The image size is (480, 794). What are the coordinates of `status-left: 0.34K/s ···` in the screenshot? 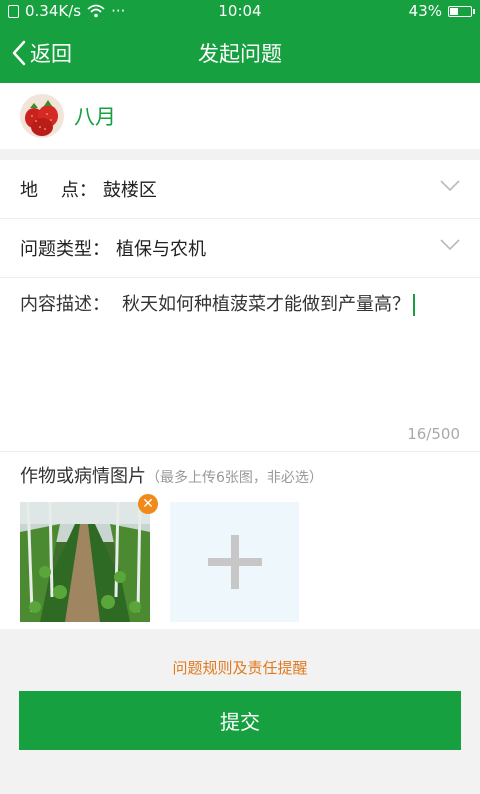 It's located at (66, 11).